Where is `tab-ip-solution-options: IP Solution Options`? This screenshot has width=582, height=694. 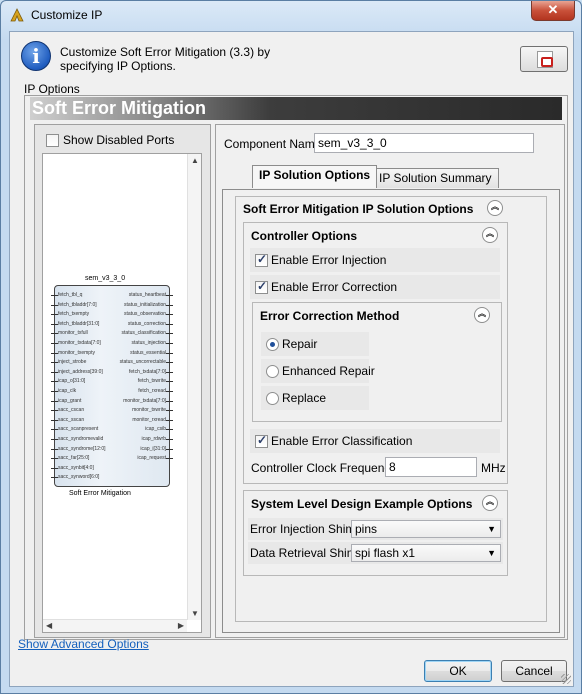
tab-ip-solution-options: IP Solution Options is located at coordinates (315, 176).